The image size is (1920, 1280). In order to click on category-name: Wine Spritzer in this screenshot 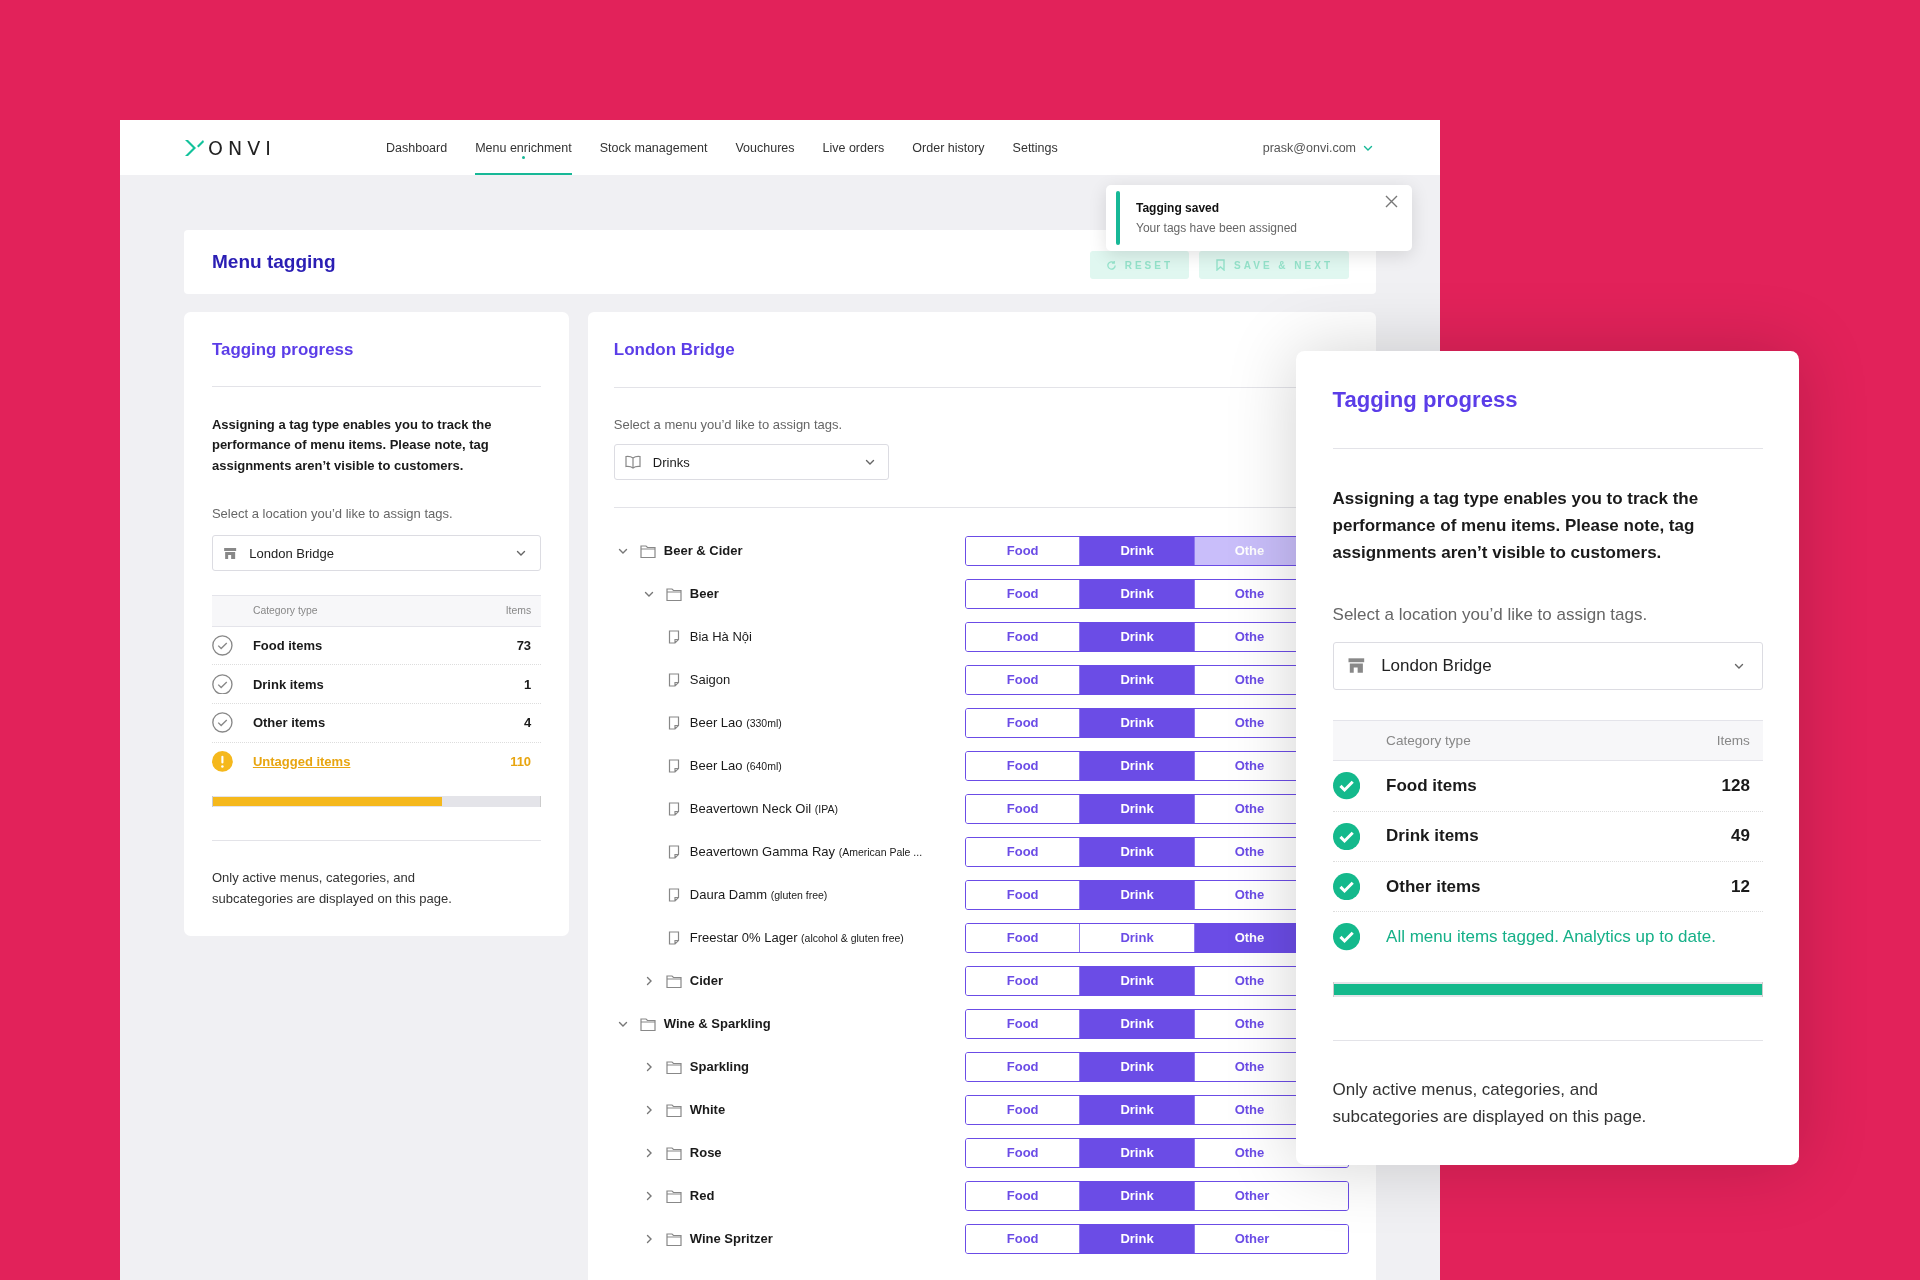, I will do `click(731, 1238)`.